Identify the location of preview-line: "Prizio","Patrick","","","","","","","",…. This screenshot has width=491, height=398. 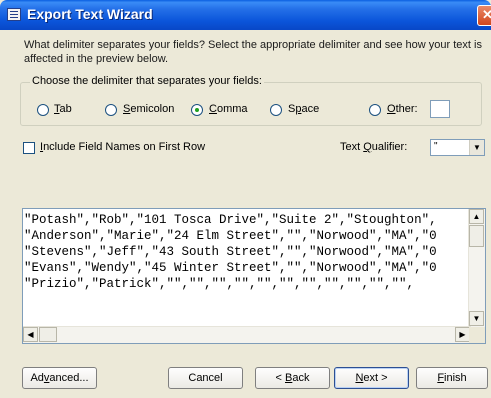
(219, 284).